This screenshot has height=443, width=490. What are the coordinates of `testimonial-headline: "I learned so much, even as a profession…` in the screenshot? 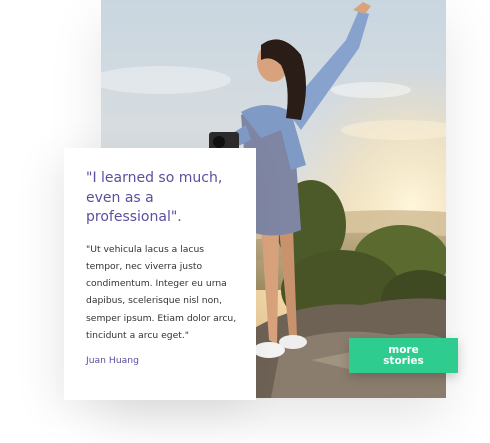 It's located at (154, 197).